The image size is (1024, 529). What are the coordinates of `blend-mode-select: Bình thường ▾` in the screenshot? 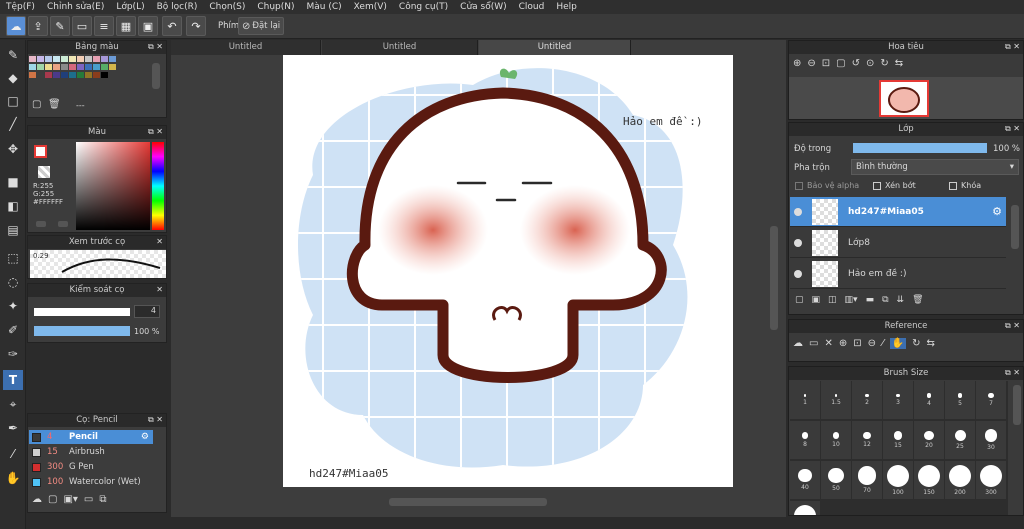 It's located at (935, 167).